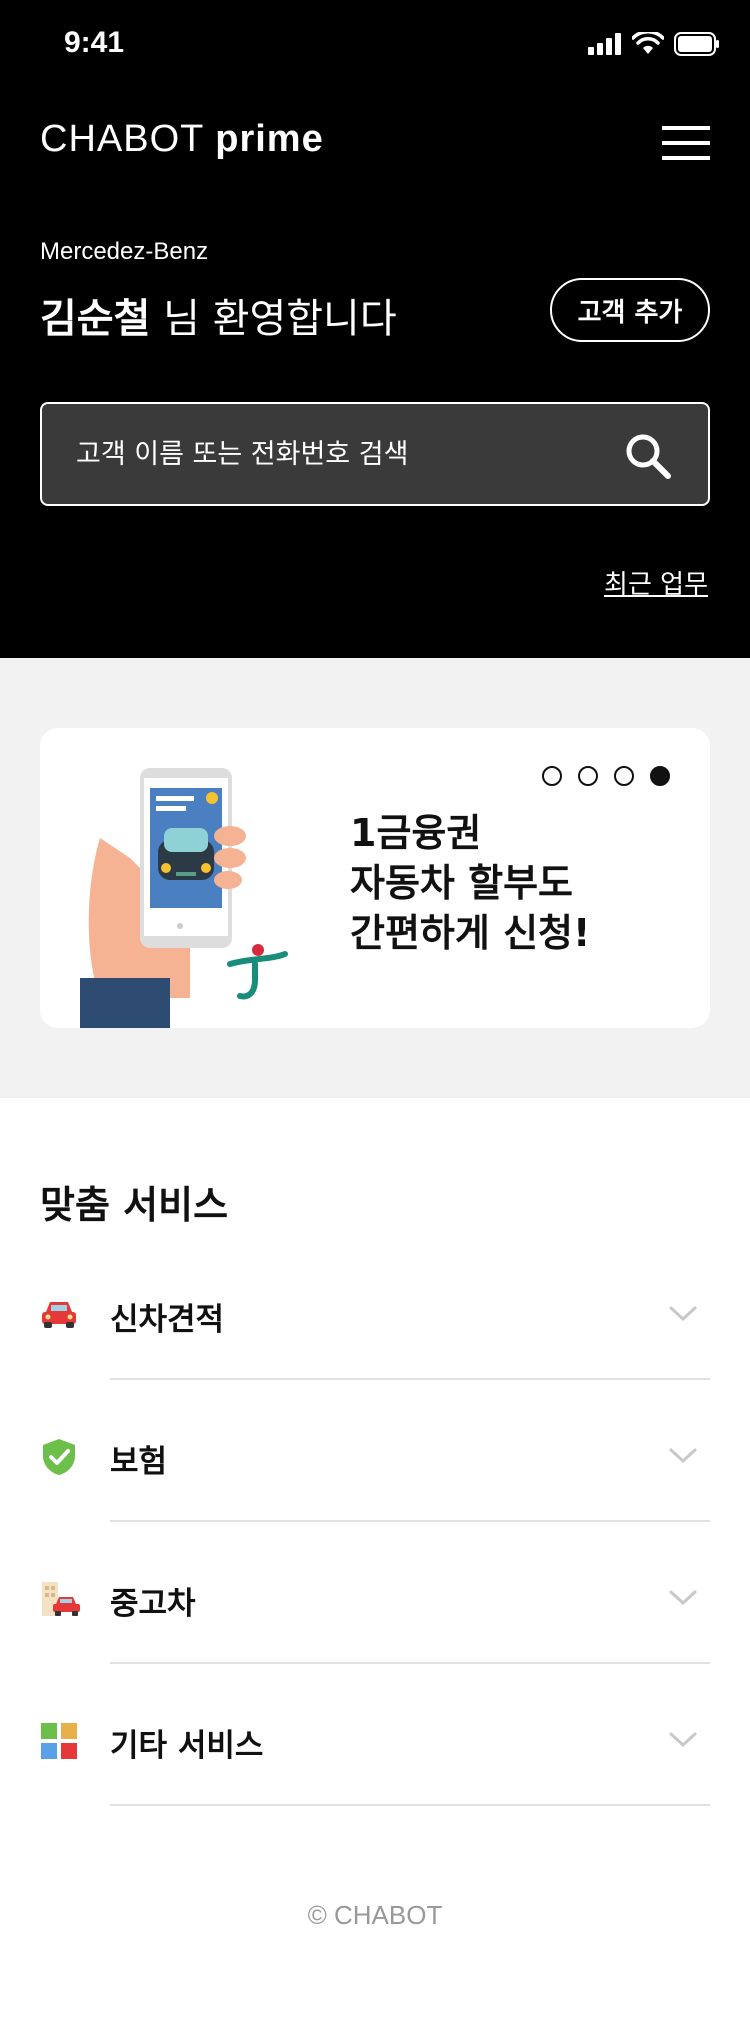 The image size is (750, 2030). Describe the element at coordinates (346, 454) in the screenshot. I see `search-input` at that location.